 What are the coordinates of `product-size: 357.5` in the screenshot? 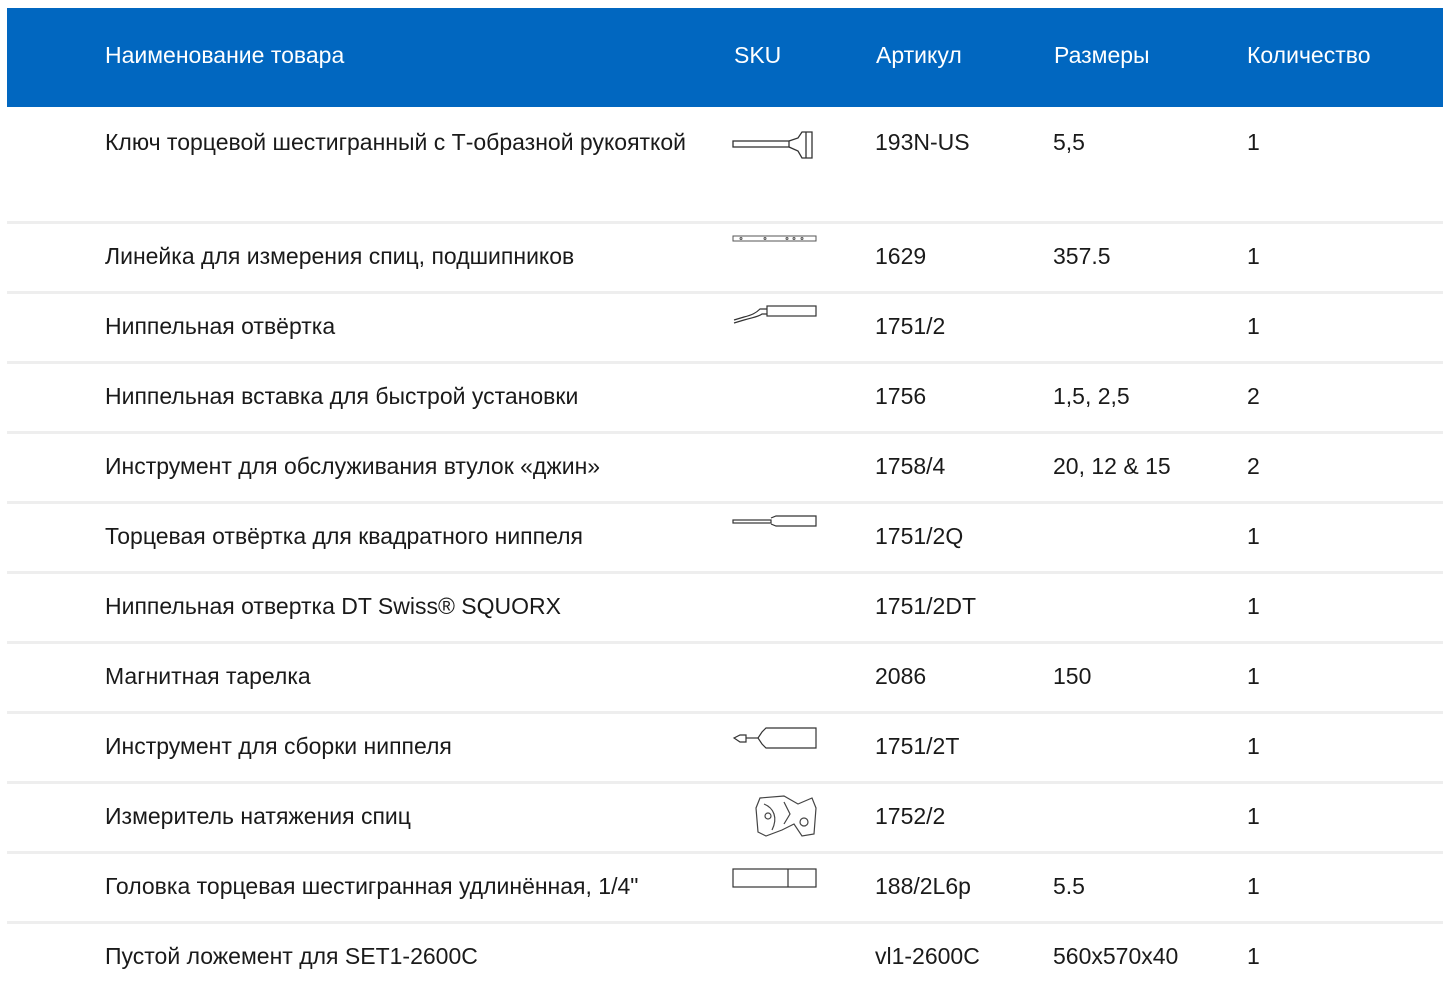 It's located at (1082, 256).